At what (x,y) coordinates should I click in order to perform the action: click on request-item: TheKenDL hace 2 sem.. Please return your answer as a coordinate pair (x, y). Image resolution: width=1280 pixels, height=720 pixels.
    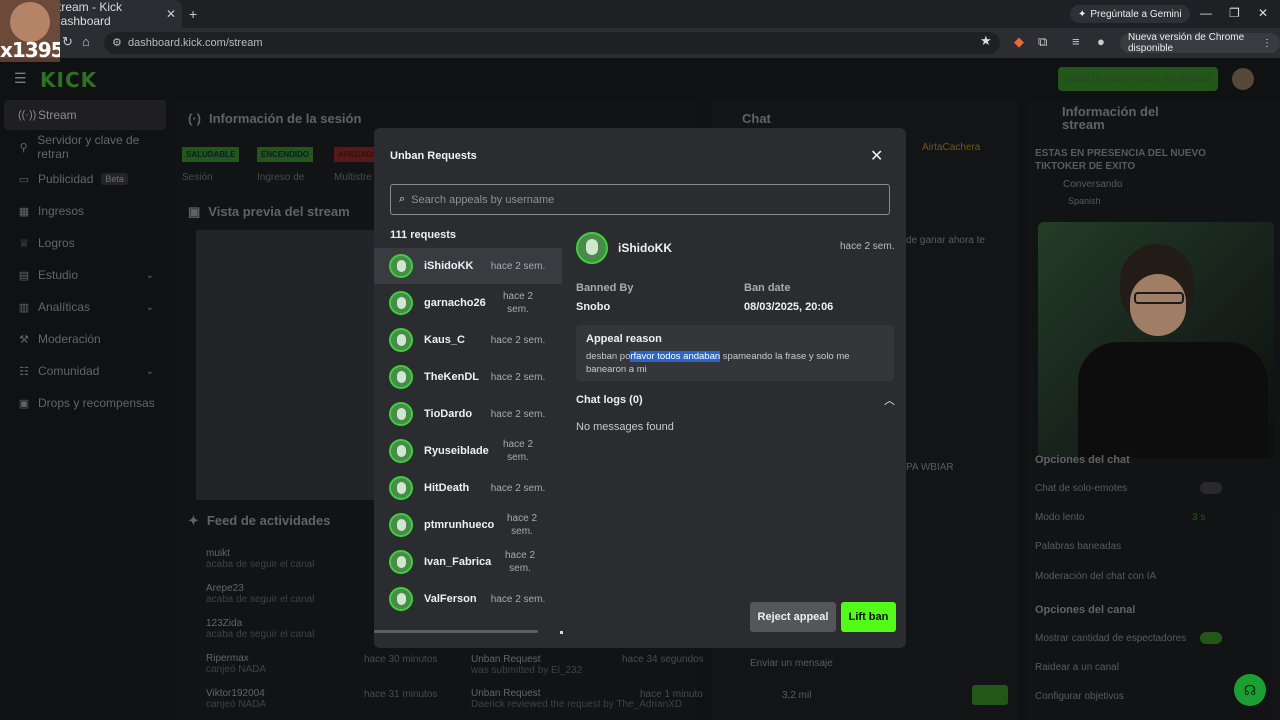
    Looking at the image, I should click on (468, 377).